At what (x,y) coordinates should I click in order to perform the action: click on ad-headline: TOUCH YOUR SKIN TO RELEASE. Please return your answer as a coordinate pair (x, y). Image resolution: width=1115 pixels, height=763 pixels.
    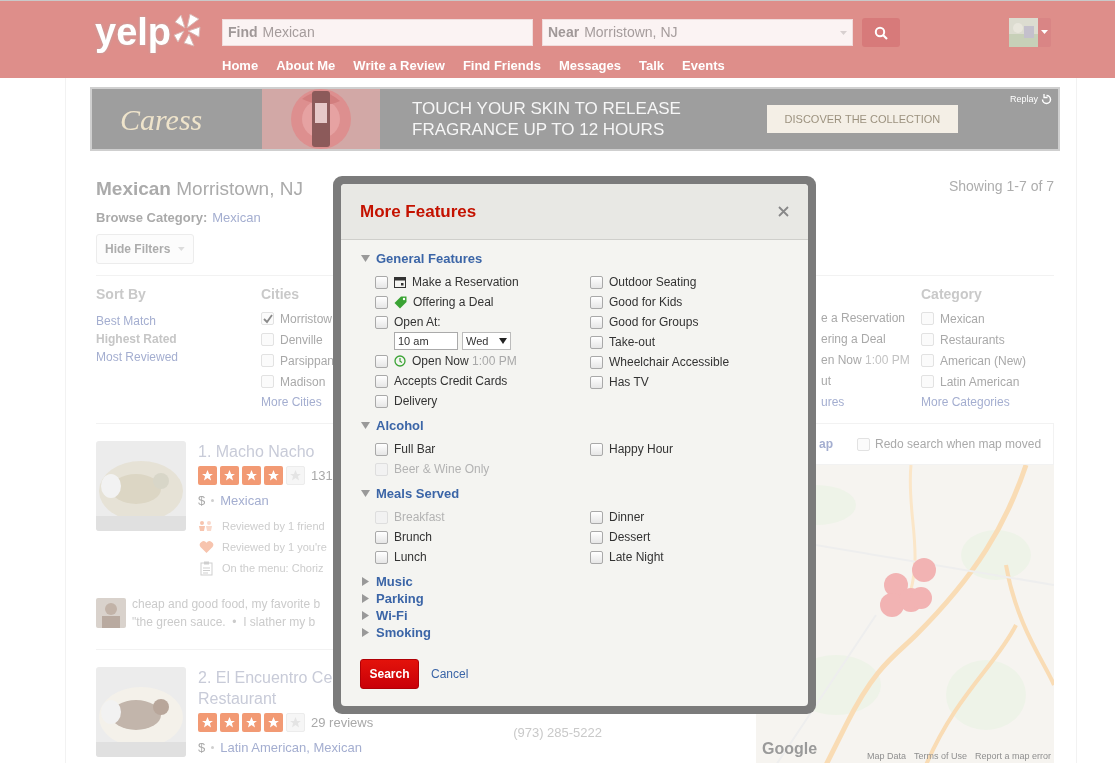
    Looking at the image, I should click on (546, 108).